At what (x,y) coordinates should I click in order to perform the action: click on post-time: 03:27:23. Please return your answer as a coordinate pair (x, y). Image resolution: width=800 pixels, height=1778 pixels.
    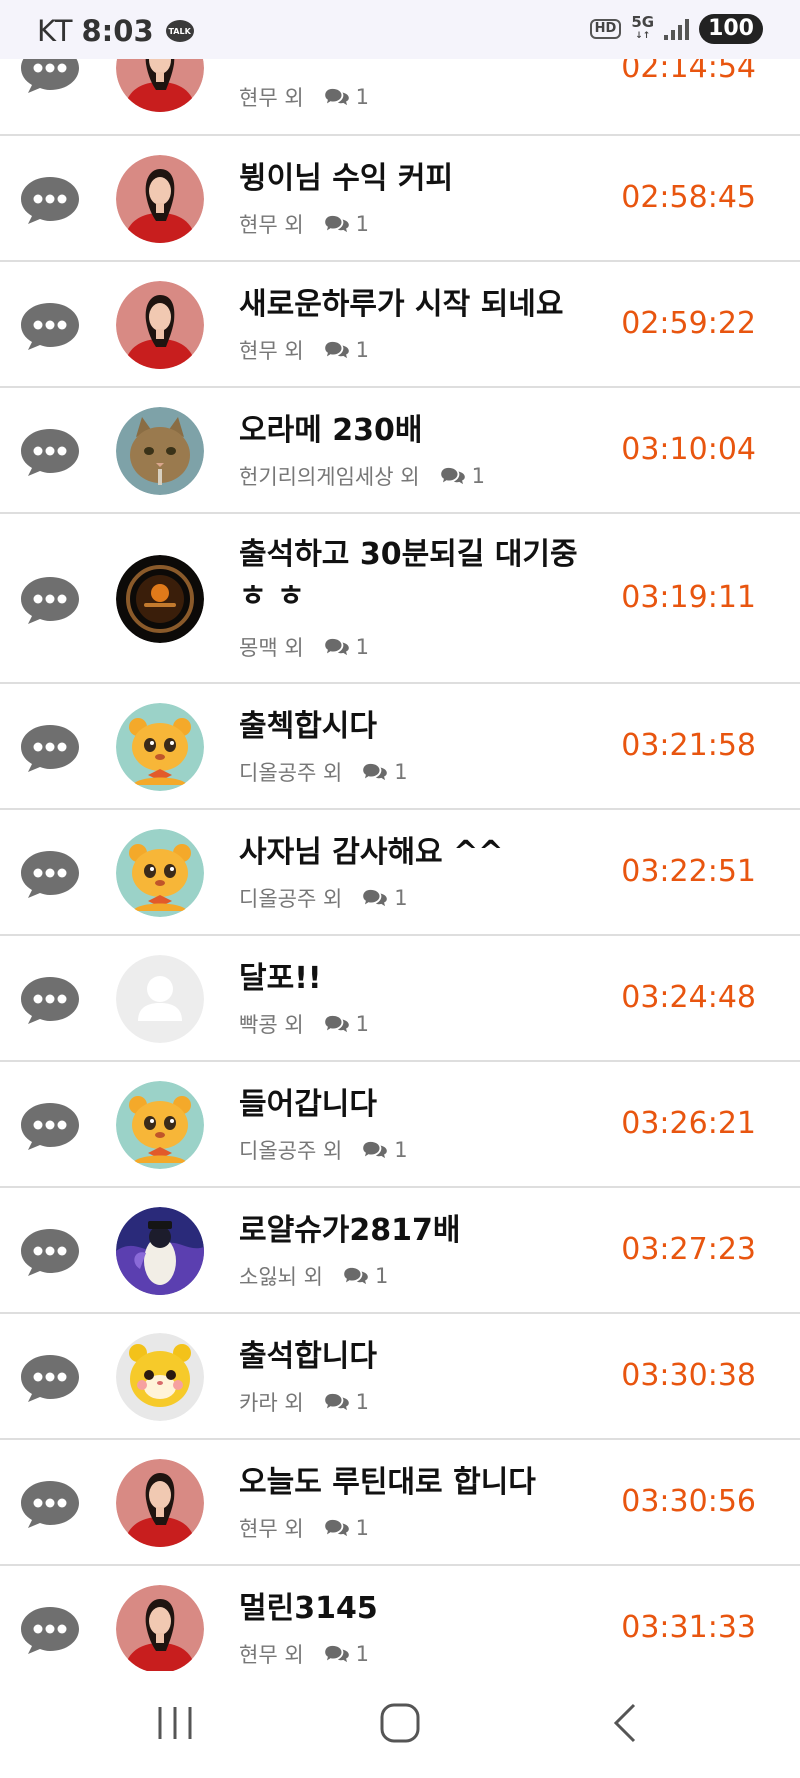
    Looking at the image, I should click on (688, 1249).